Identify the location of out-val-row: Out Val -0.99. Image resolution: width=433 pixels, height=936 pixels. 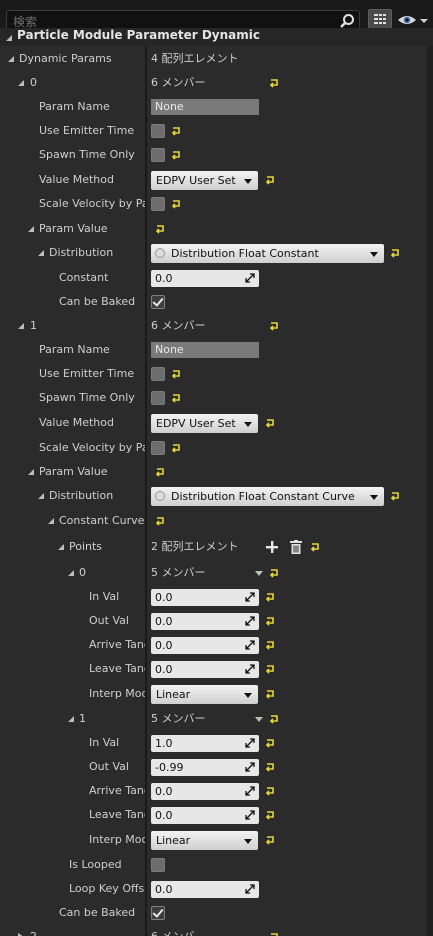
(213, 767).